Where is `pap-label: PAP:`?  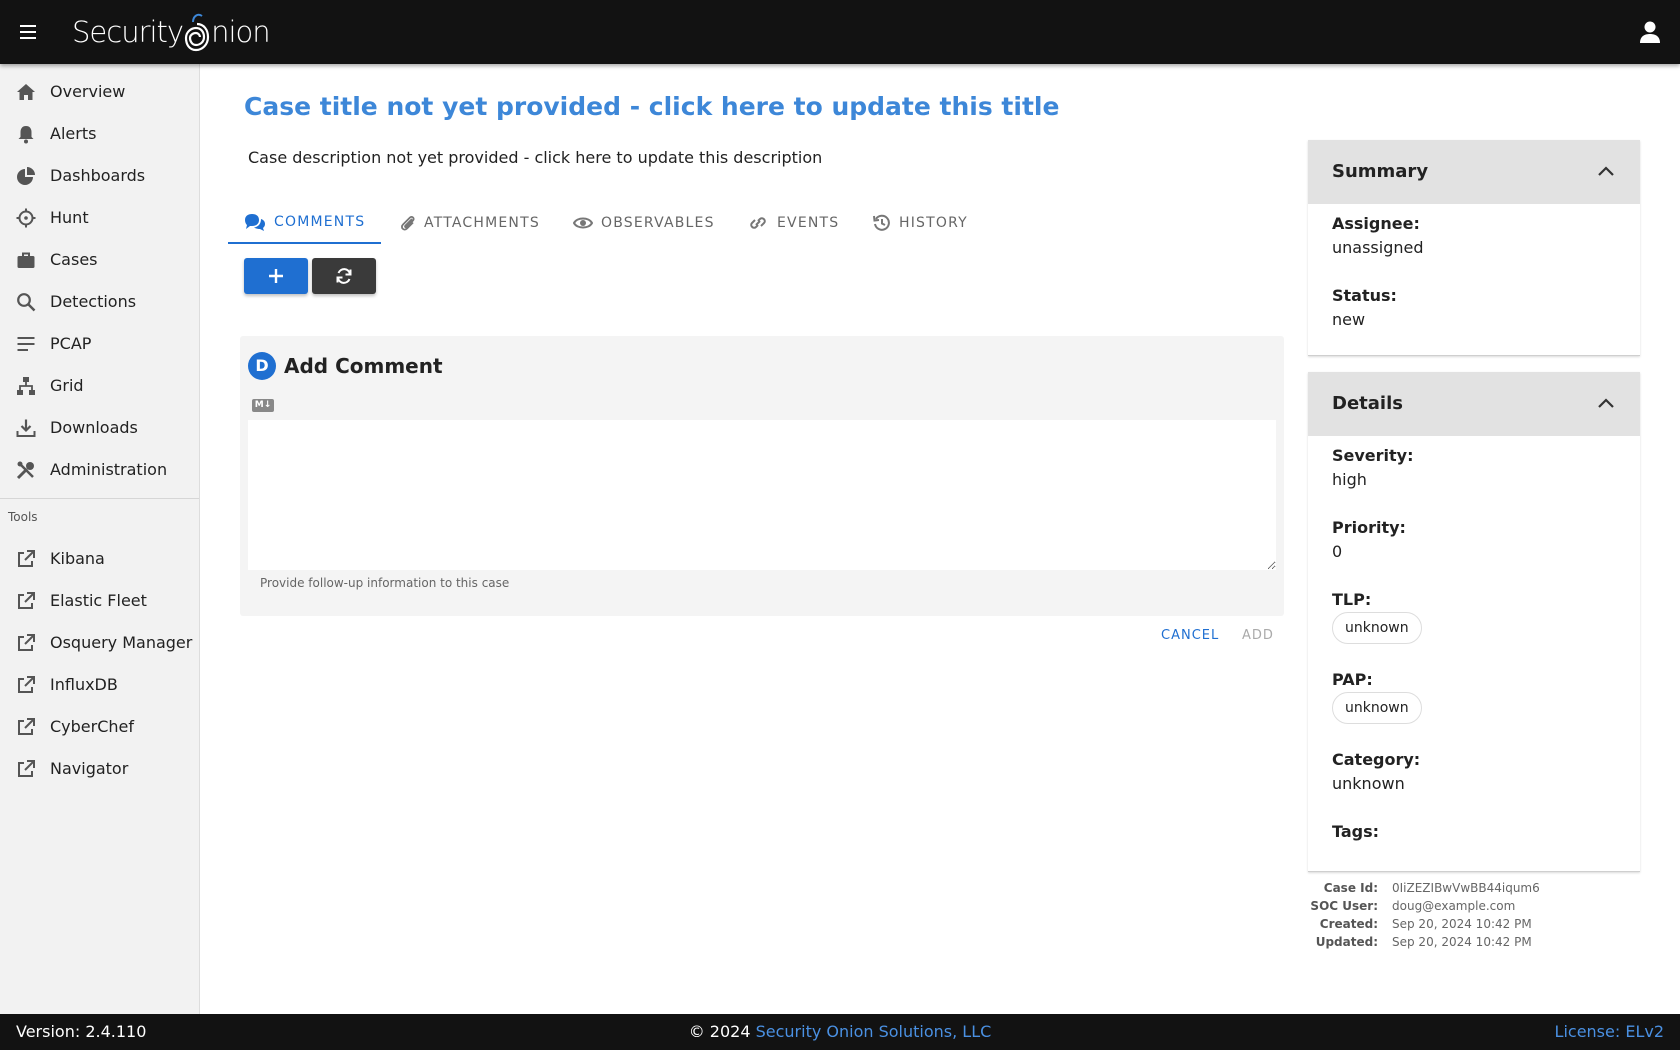 pap-label: PAP: is located at coordinates (1352, 679).